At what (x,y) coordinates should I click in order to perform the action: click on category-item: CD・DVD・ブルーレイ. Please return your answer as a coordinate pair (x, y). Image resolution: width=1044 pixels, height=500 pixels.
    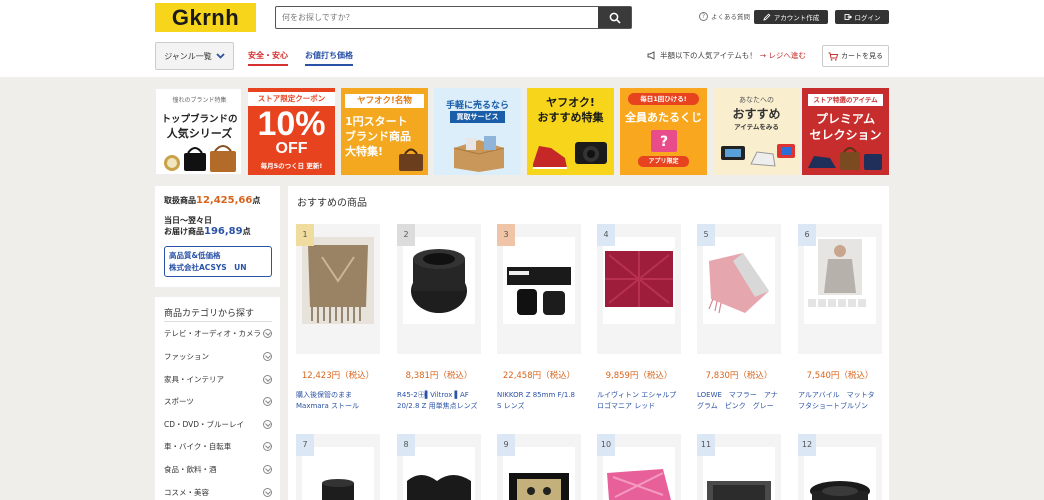
    Looking at the image, I should click on (218, 427).